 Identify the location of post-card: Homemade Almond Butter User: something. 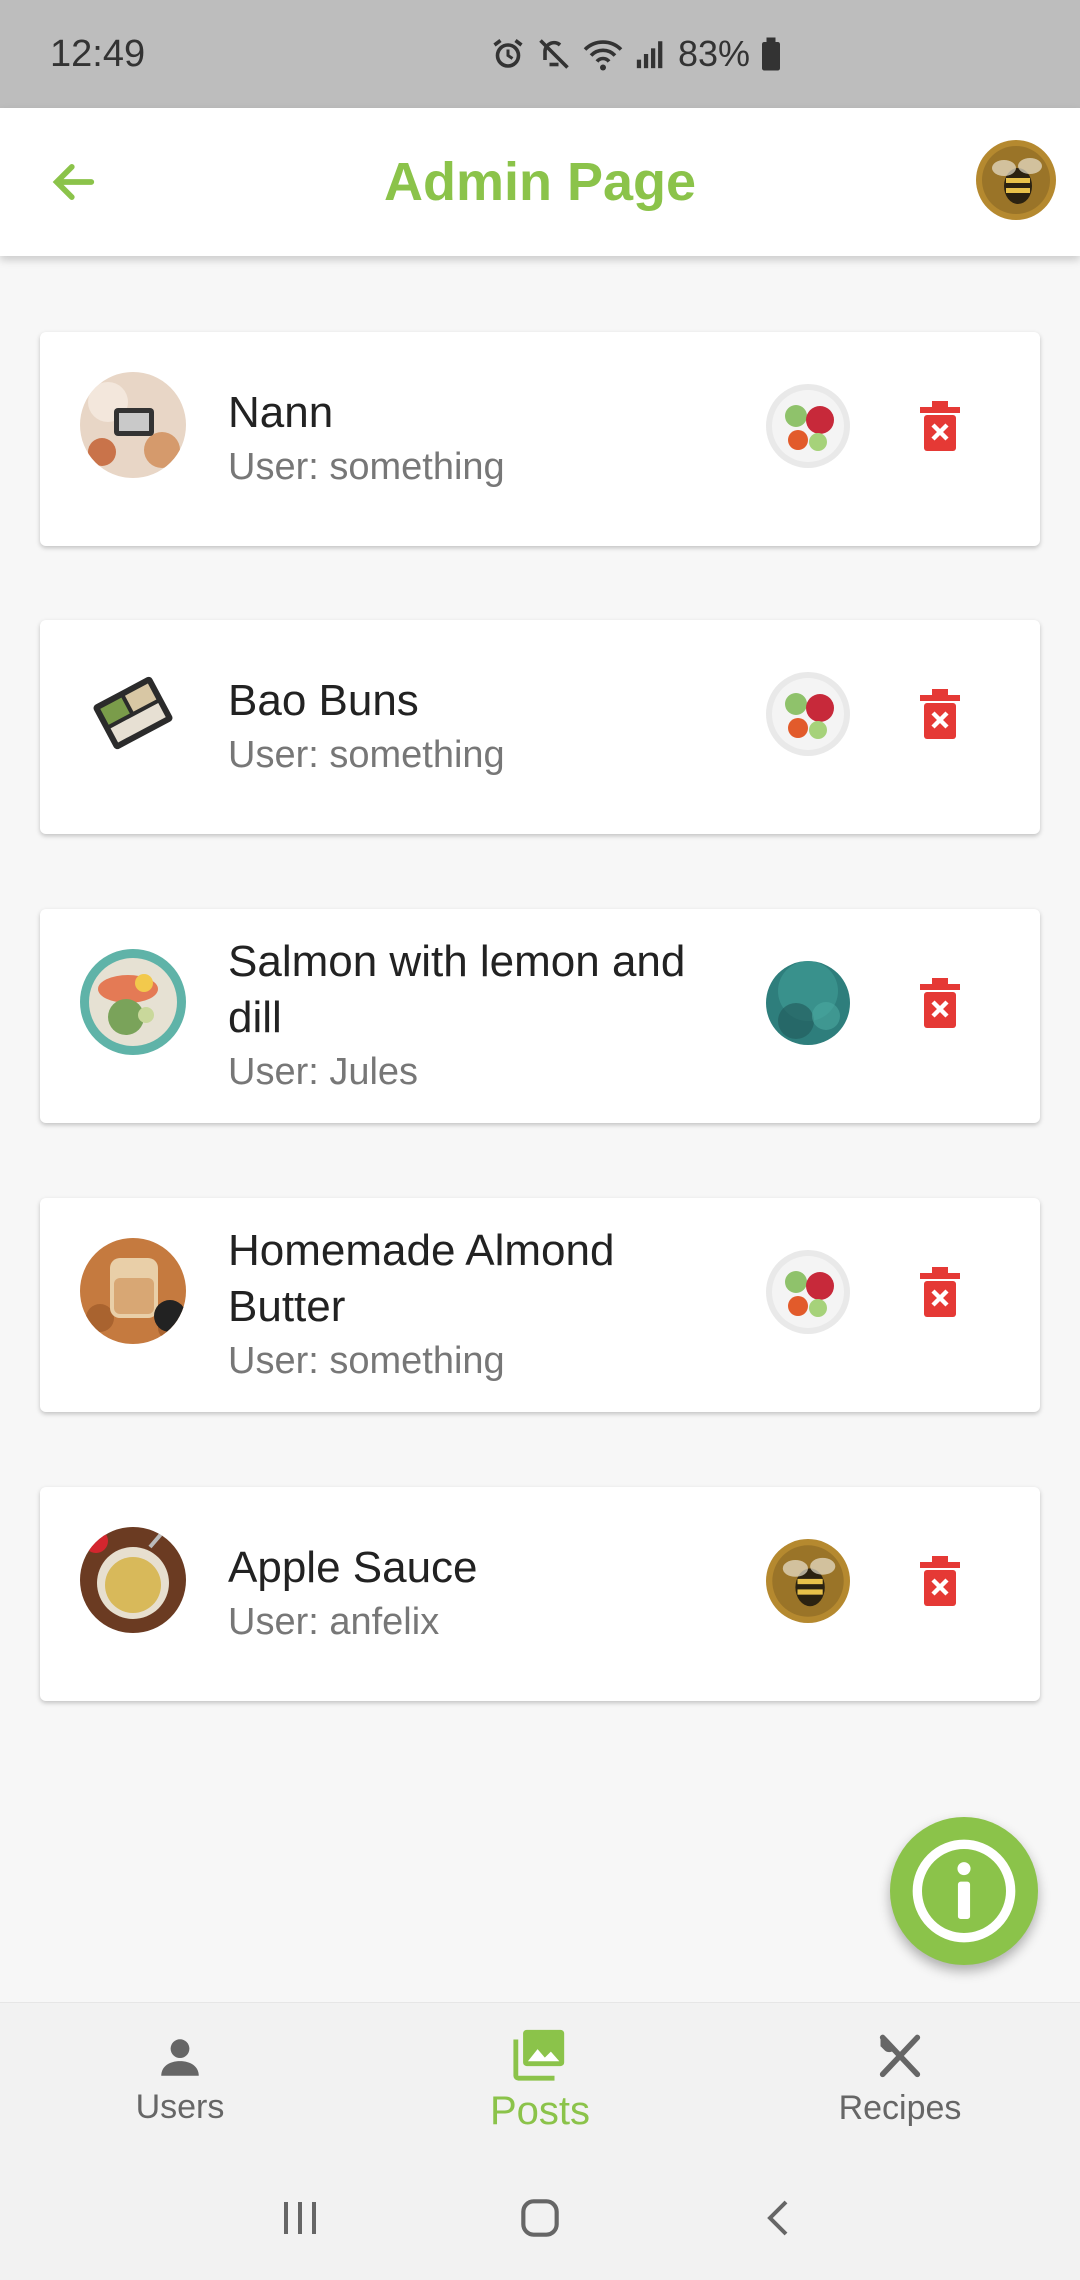
(540, 1305).